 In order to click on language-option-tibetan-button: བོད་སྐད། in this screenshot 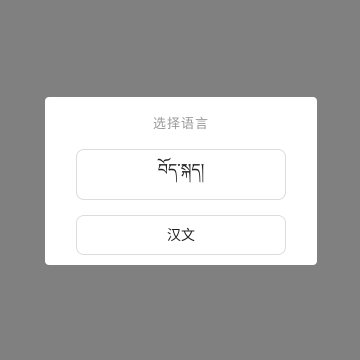, I will do `click(181, 174)`.